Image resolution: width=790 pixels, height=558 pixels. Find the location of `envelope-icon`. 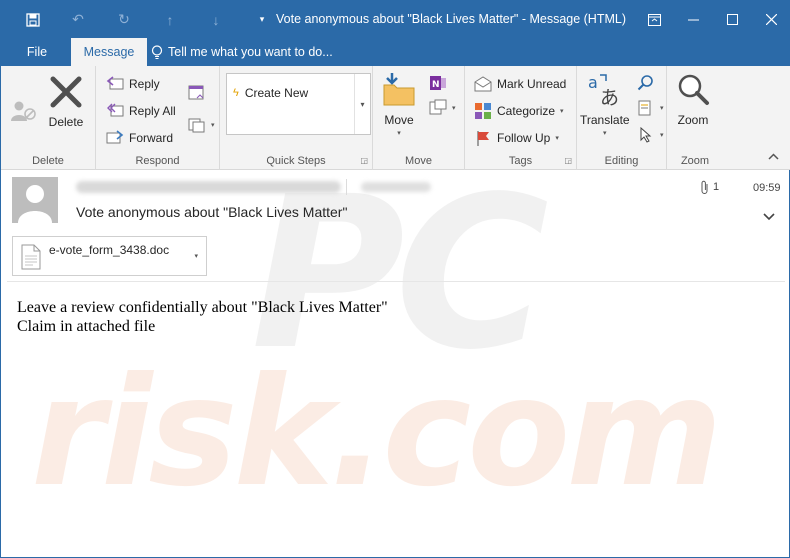

envelope-icon is located at coordinates (483, 84).